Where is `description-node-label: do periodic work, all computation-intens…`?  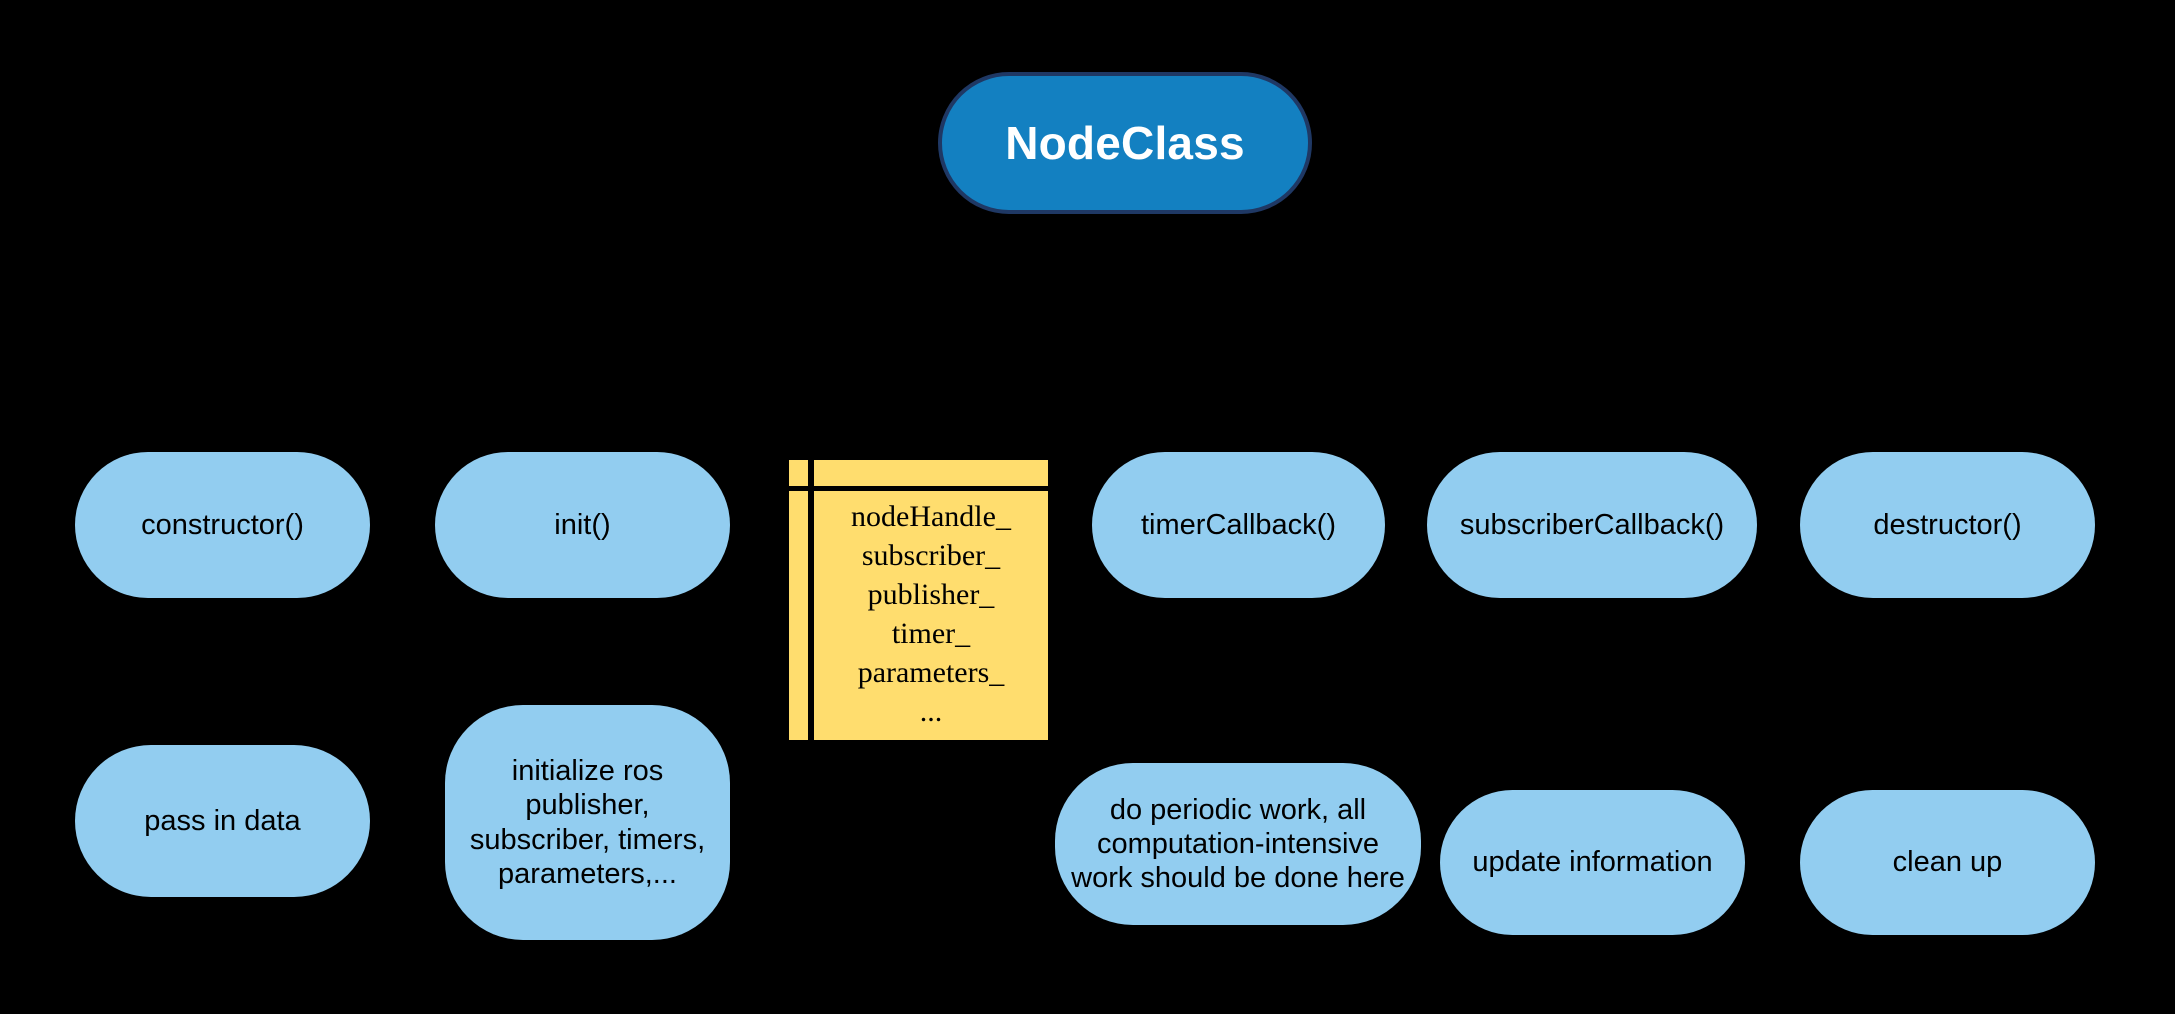 description-node-label: do periodic work, all computation-intens… is located at coordinates (1238, 844).